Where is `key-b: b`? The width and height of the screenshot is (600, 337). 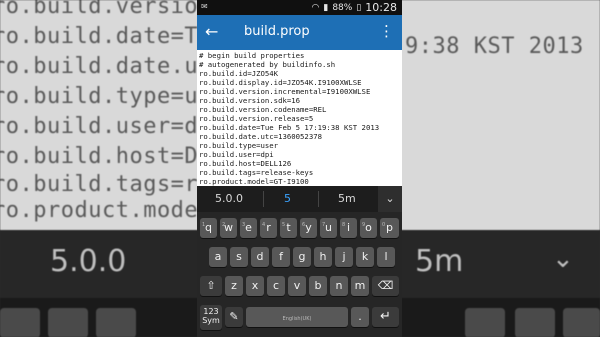
key-b: b is located at coordinates (318, 286).